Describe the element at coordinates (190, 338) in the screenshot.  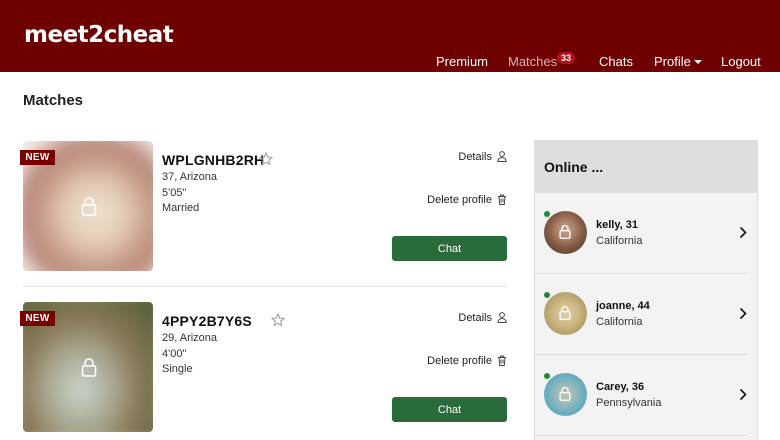
I see `match-age-location: 29, Arizona` at that location.